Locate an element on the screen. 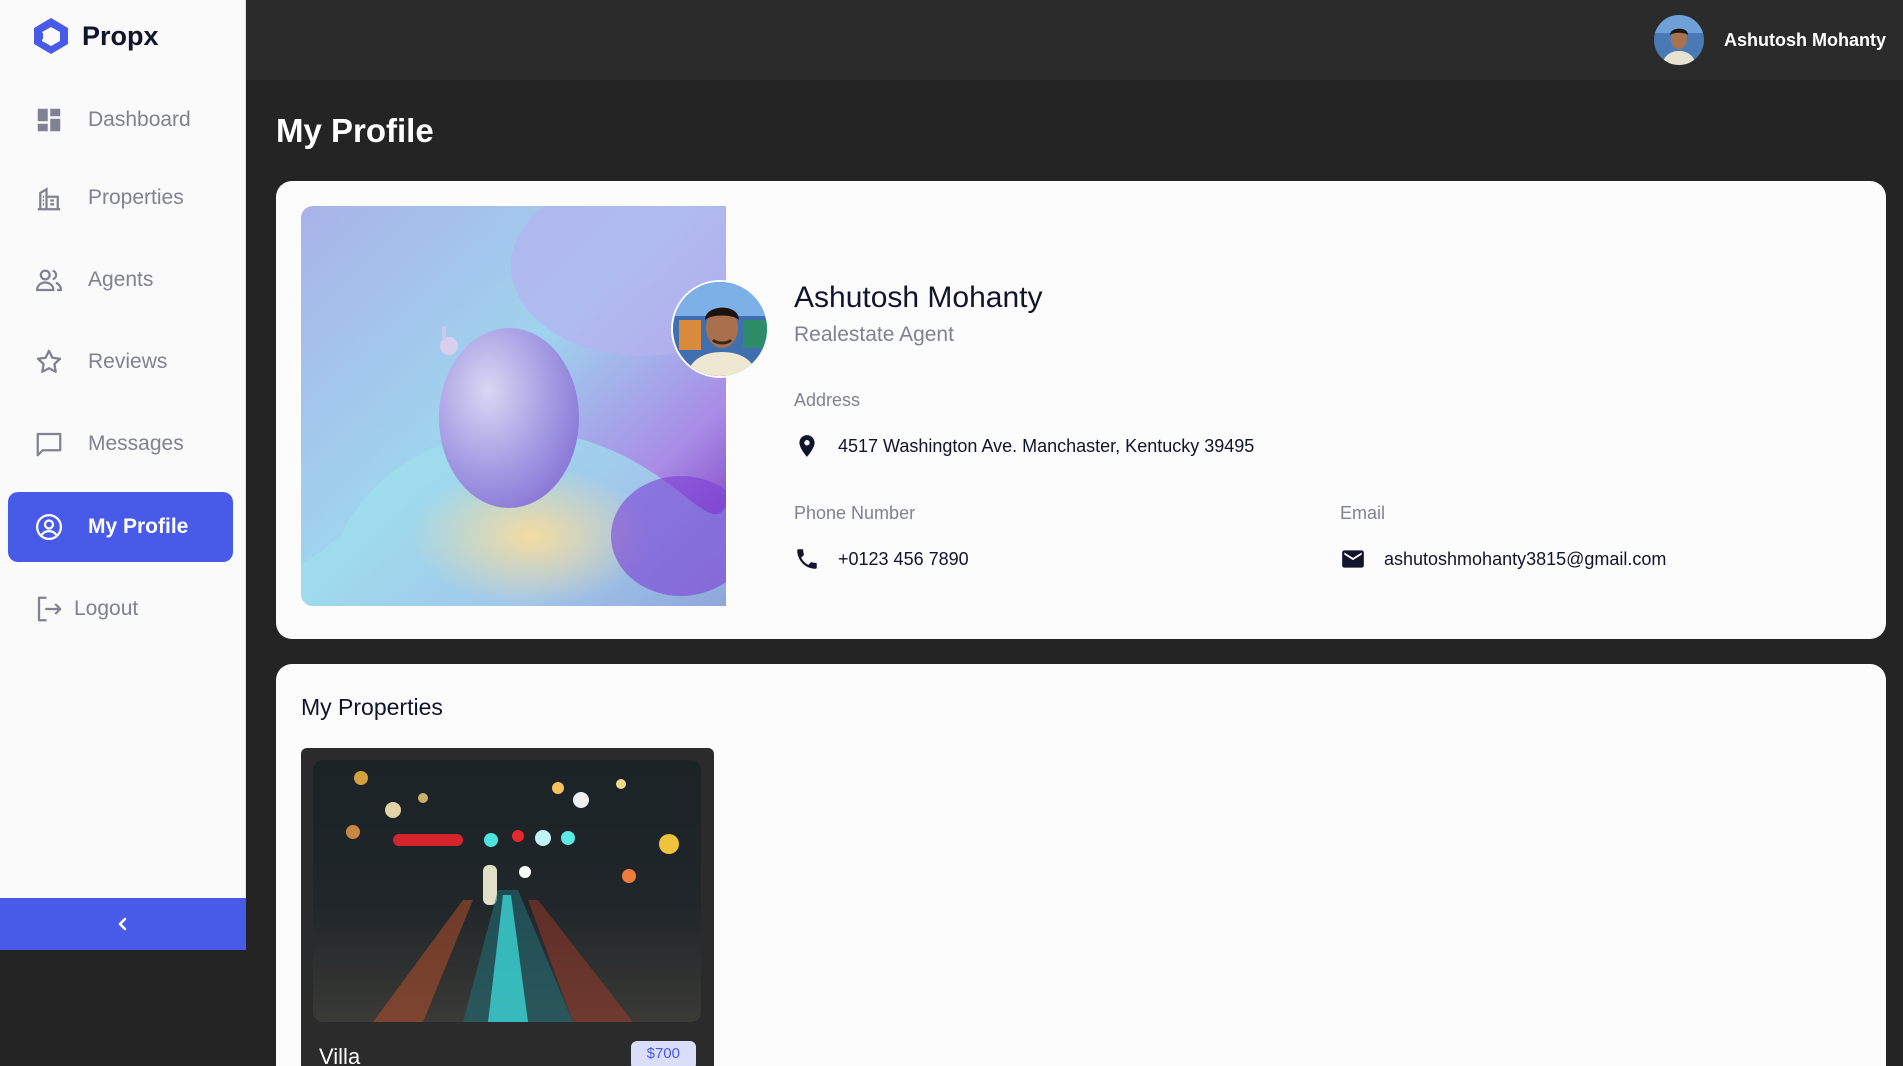 The image size is (1903, 1066). star-icon is located at coordinates (49, 361).